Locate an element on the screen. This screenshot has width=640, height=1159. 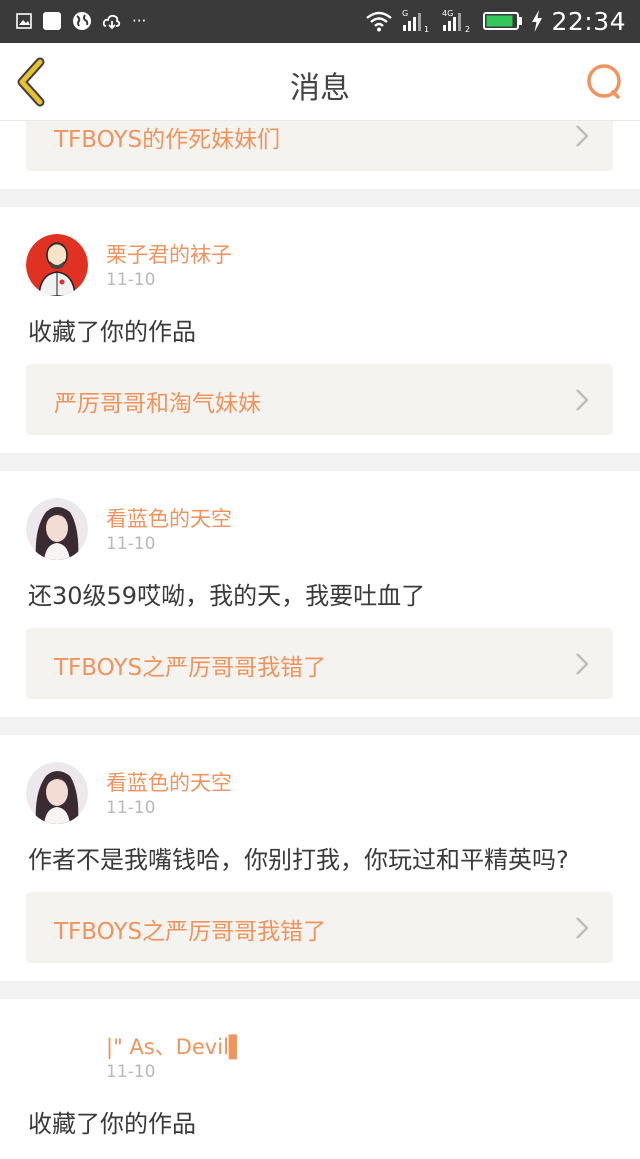
signal-sim2-icon: 4G 2 is located at coordinates (456, 21).